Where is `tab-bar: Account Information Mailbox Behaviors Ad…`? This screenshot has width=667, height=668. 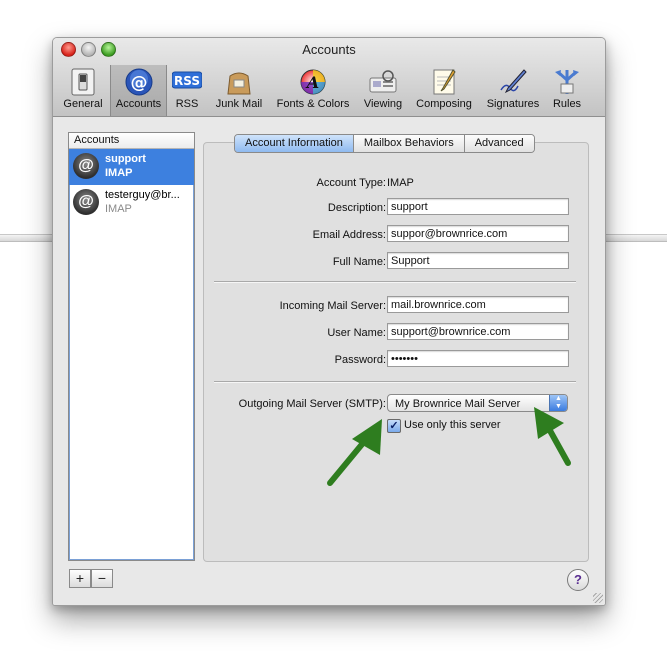 tab-bar: Account Information Mailbox Behaviors Ad… is located at coordinates (384, 143).